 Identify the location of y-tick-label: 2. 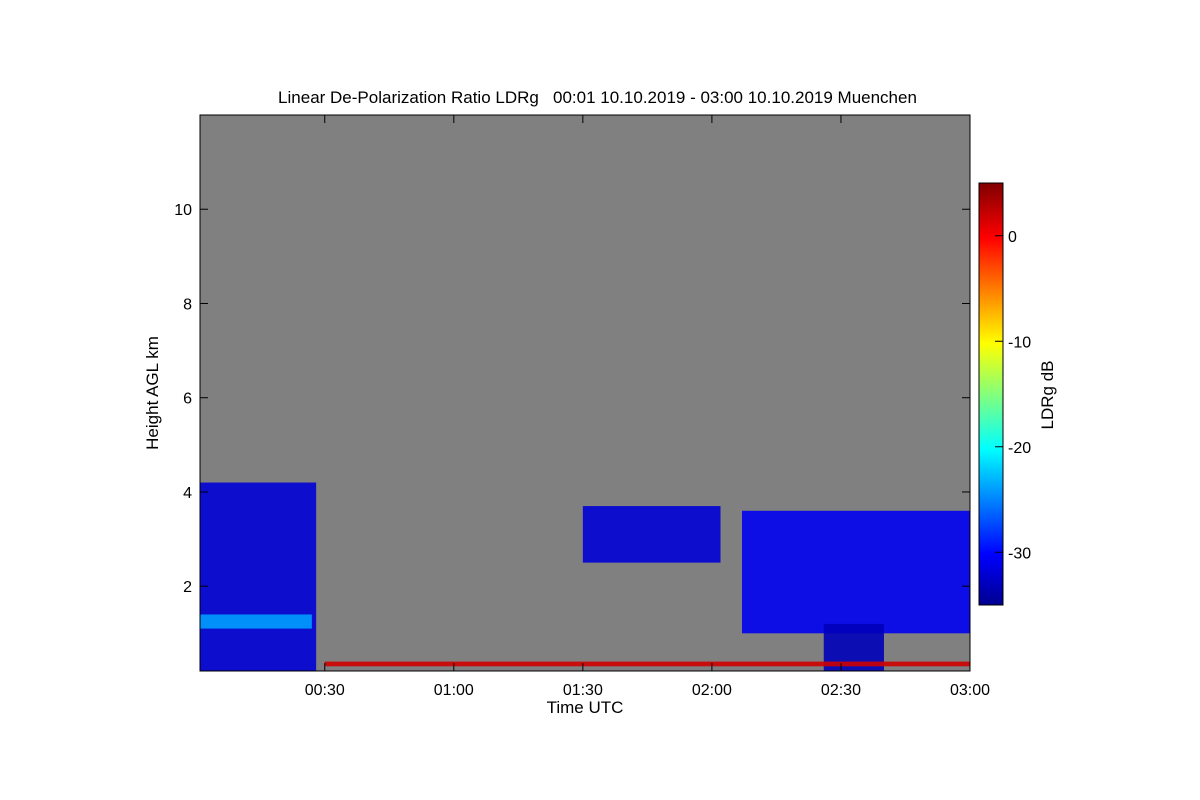
(187, 587).